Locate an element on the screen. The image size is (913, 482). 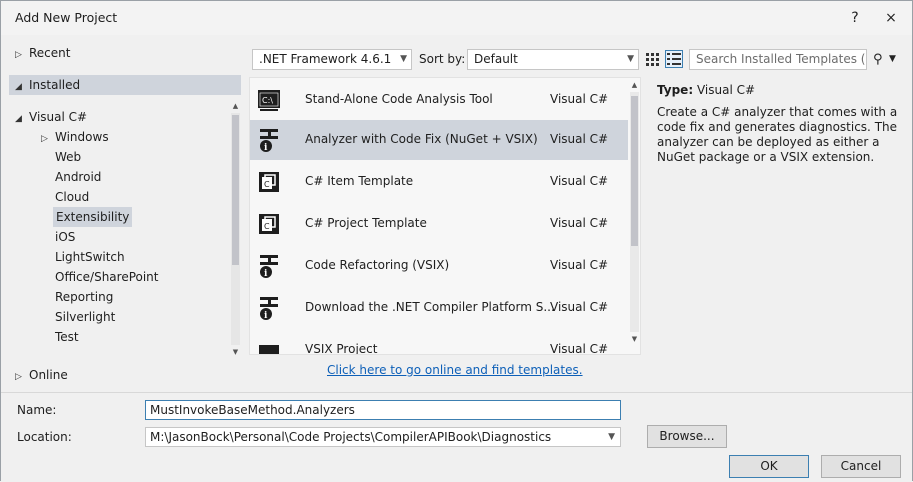
template-list-scrollbar-thumb is located at coordinates (634, 171).